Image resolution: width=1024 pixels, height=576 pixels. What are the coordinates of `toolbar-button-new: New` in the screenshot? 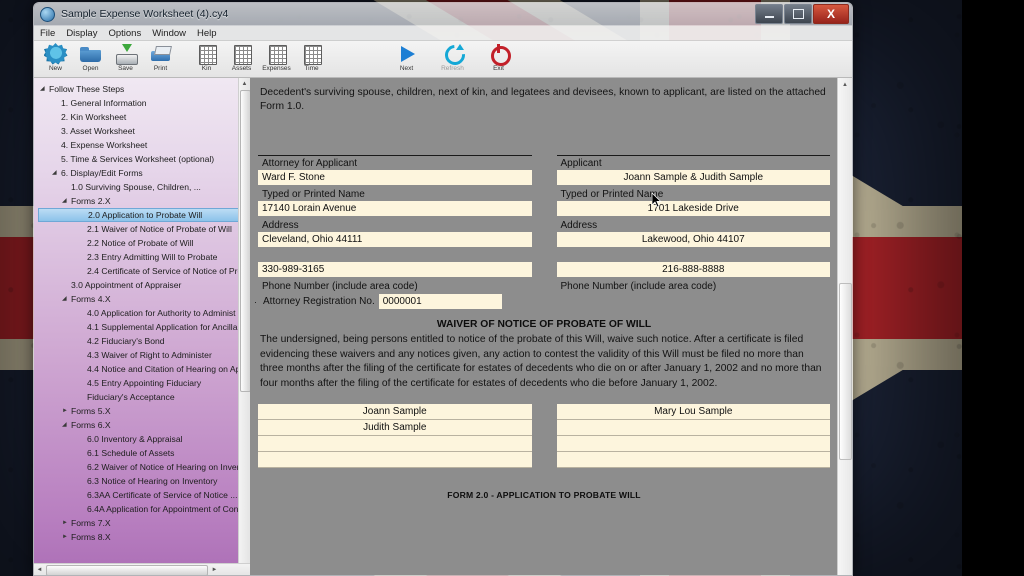 It's located at (55, 59).